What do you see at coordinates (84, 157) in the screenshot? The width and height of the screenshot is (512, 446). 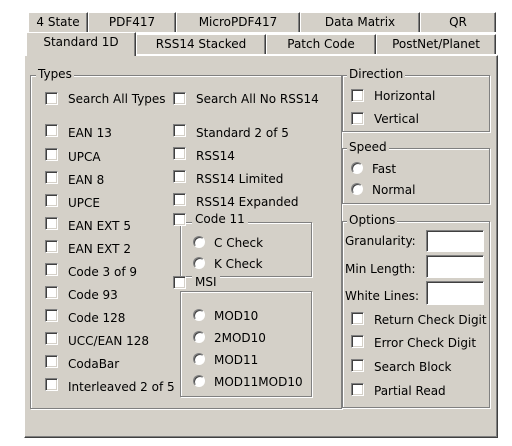 I see `upca-label: UPCA` at bounding box center [84, 157].